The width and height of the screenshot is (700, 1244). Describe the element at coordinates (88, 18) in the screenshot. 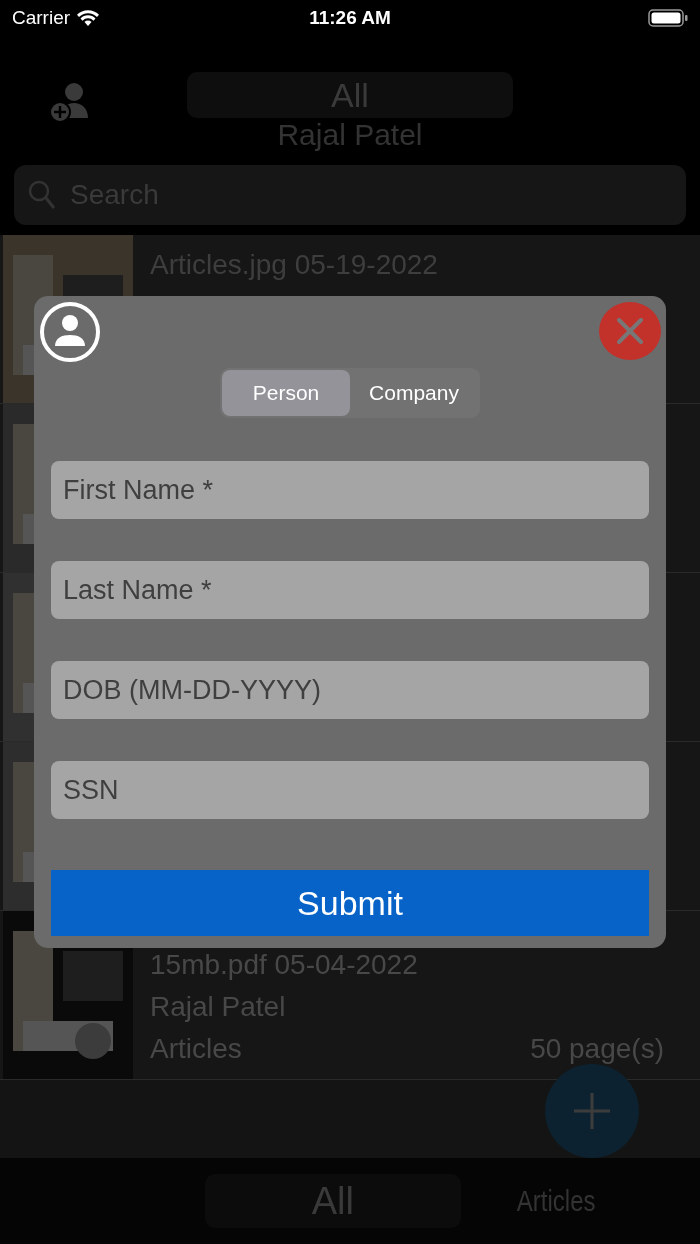

I see `wifi-icon` at that location.